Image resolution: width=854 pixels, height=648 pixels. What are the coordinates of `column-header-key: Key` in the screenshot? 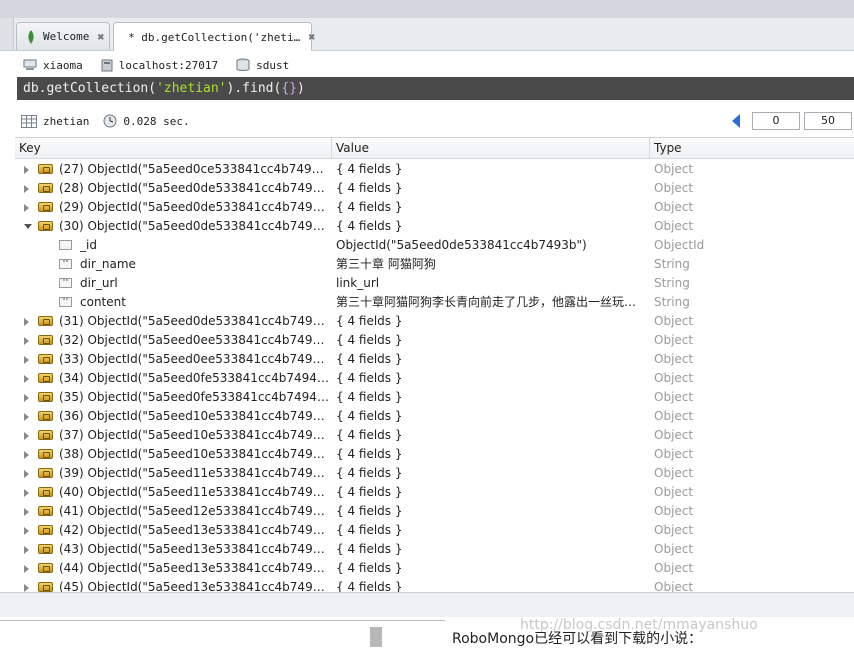 It's located at (173, 148).